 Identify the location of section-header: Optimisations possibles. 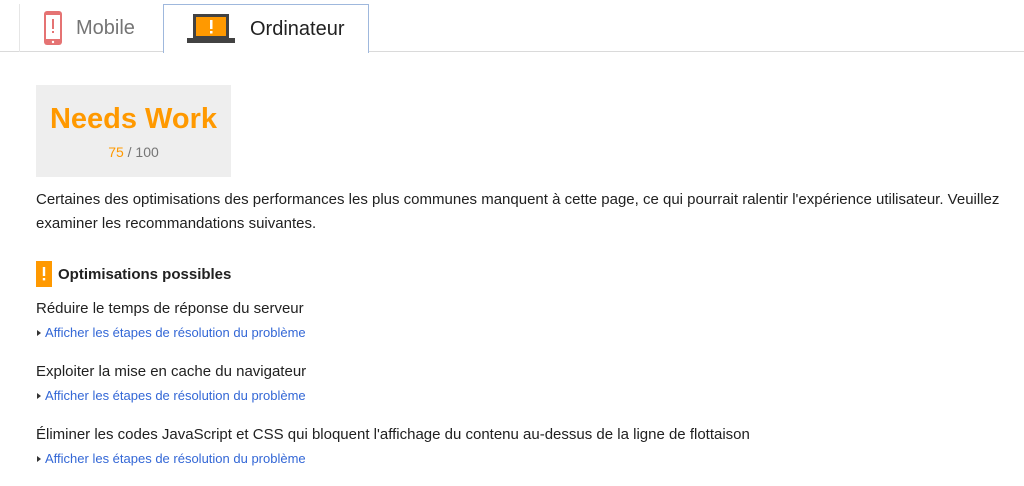
(133, 274).